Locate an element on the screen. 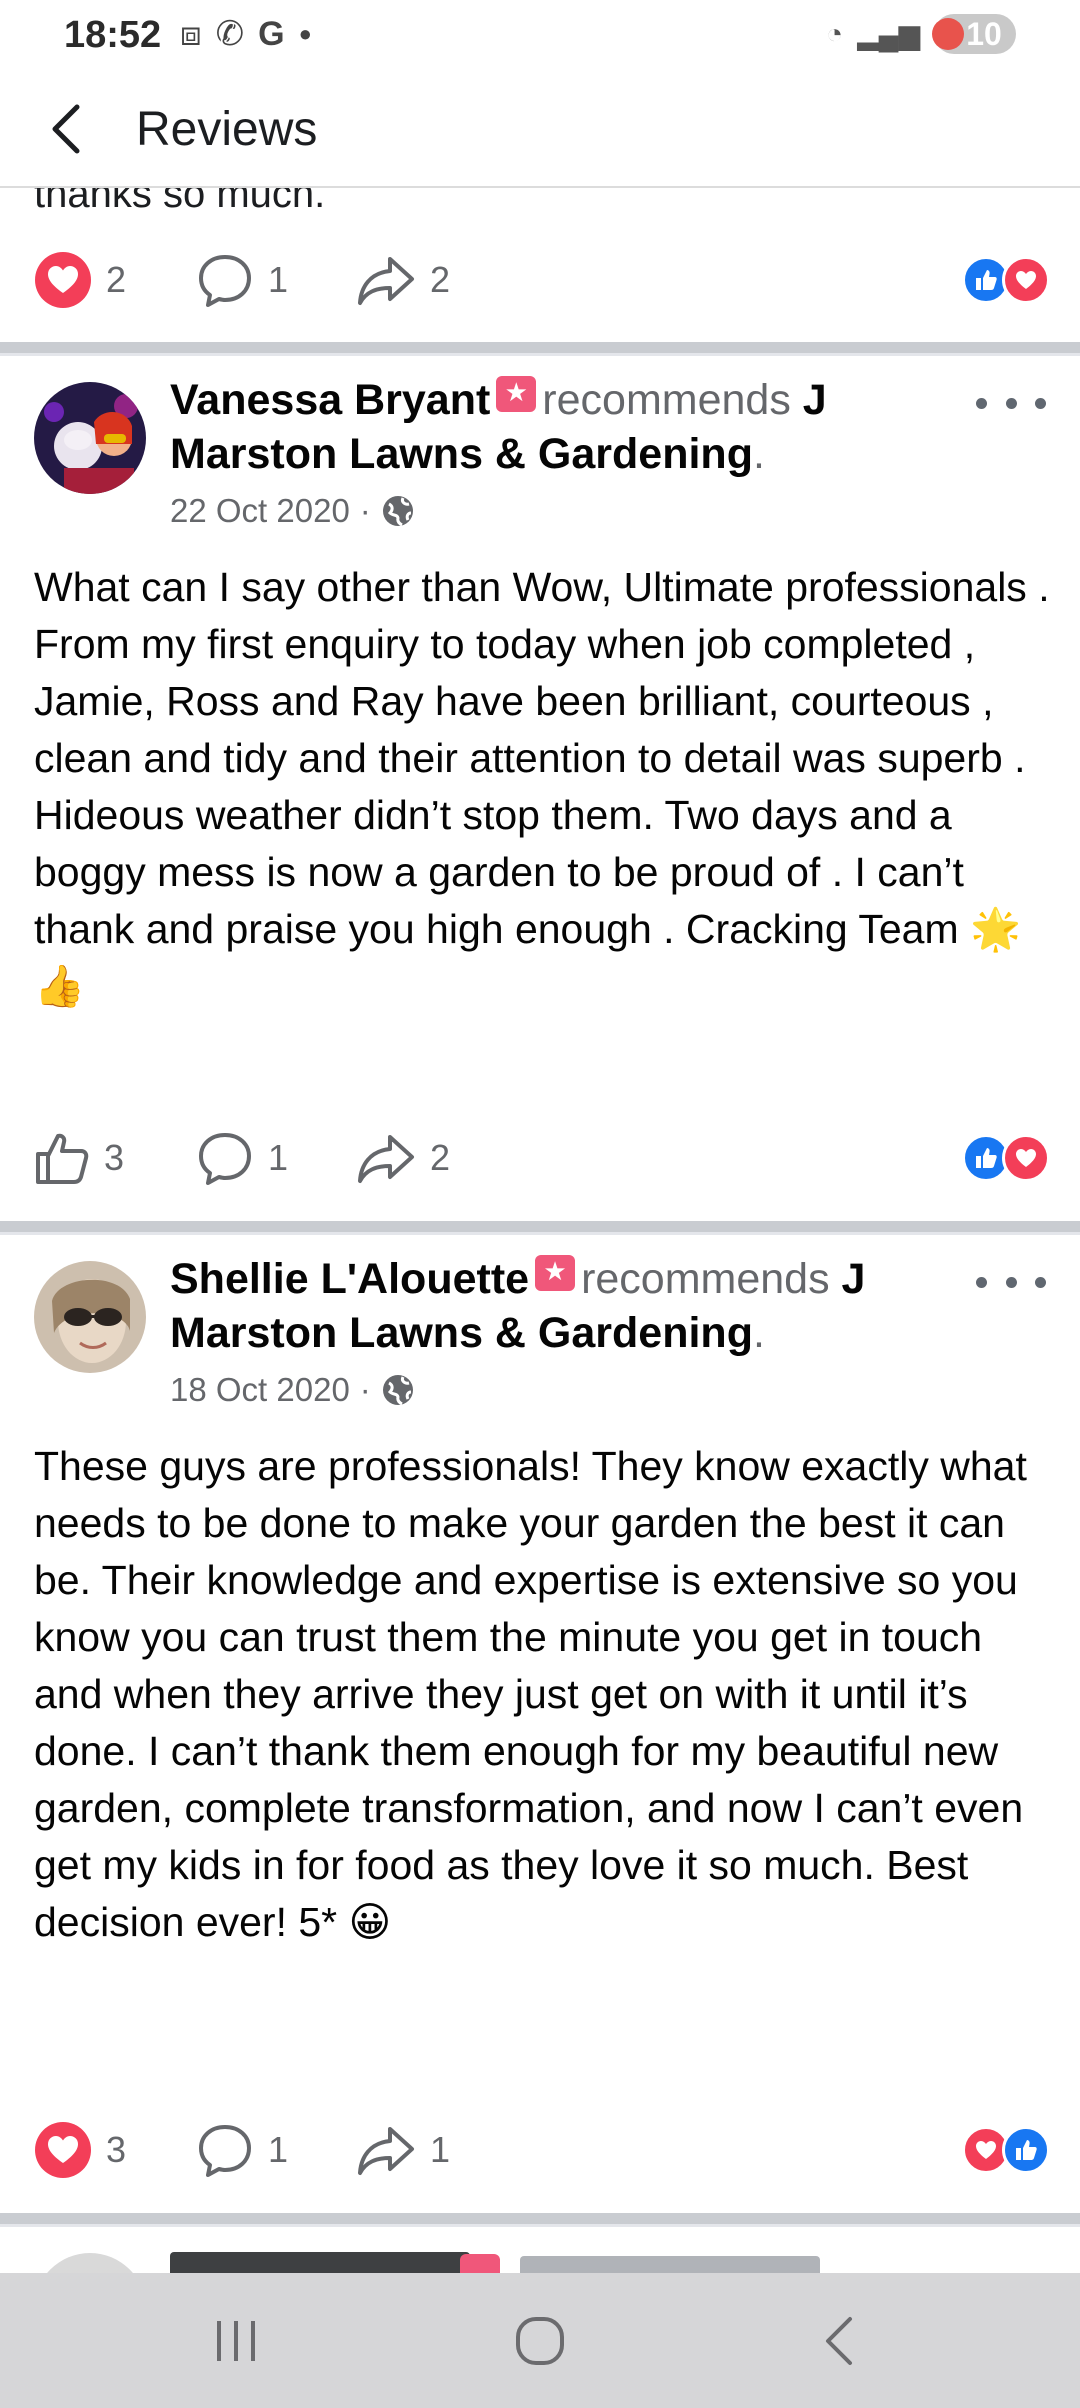 The height and width of the screenshot is (2408, 1080). back-nav-button is located at coordinates (840, 2341).